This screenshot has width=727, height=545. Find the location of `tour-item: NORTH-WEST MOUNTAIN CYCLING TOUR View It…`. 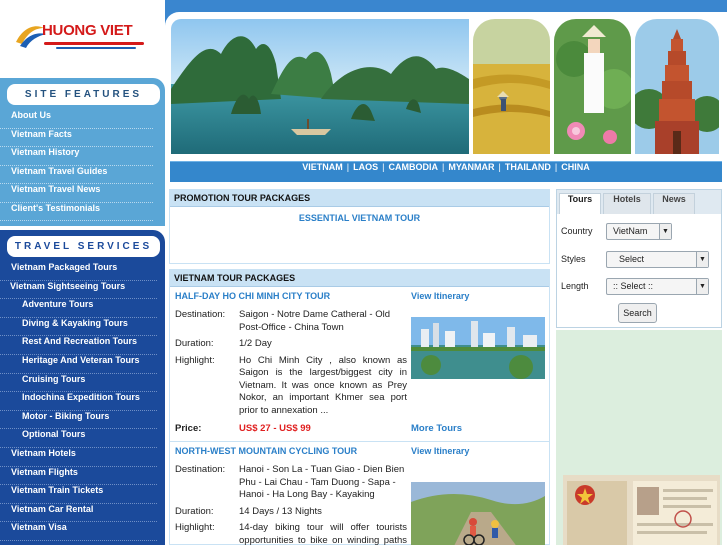

tour-item: NORTH-WEST MOUNTAIN CYCLING TOUR View It… is located at coordinates (359, 493).